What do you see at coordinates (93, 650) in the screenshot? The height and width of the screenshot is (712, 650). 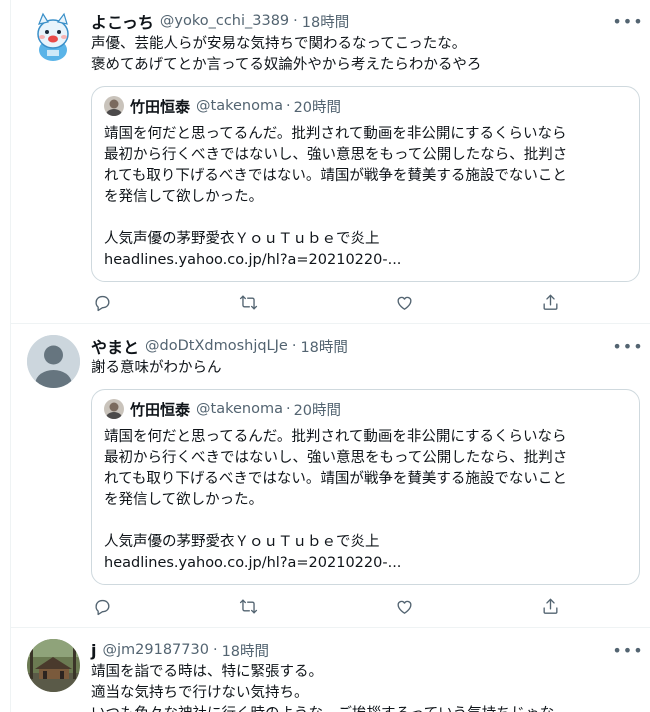 I see `user-name: j` at bounding box center [93, 650].